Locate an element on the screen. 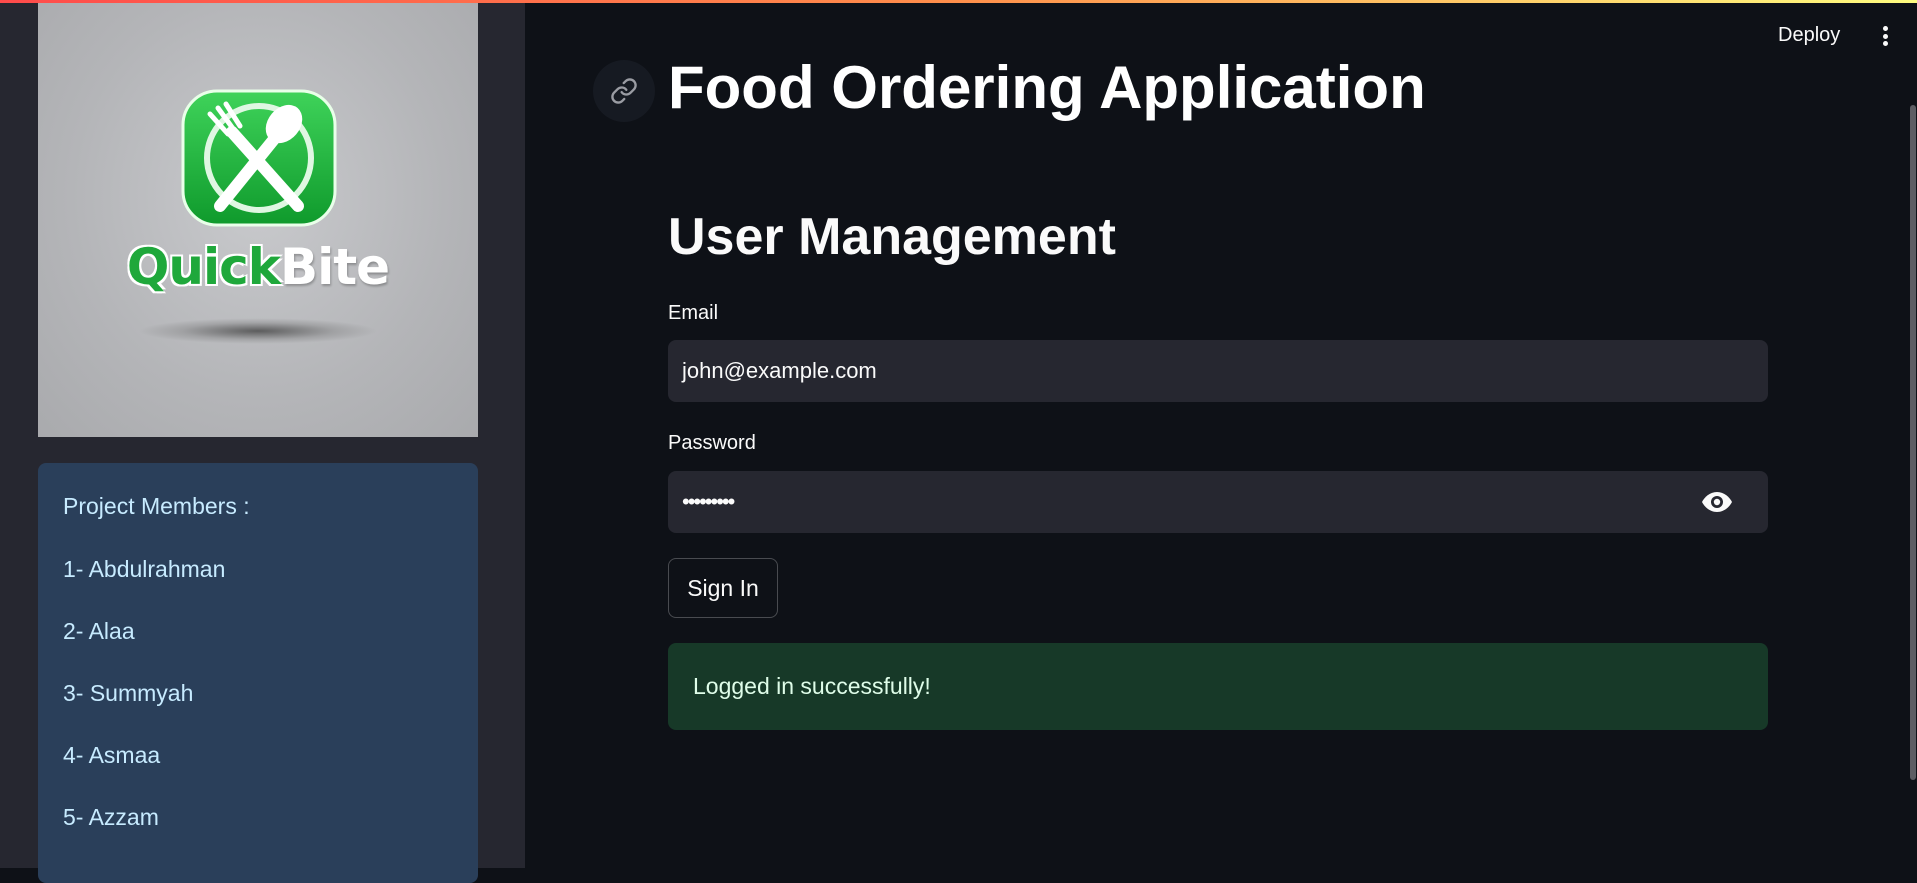 The width and height of the screenshot is (1917, 883). show-password-toggle is located at coordinates (1717, 502).